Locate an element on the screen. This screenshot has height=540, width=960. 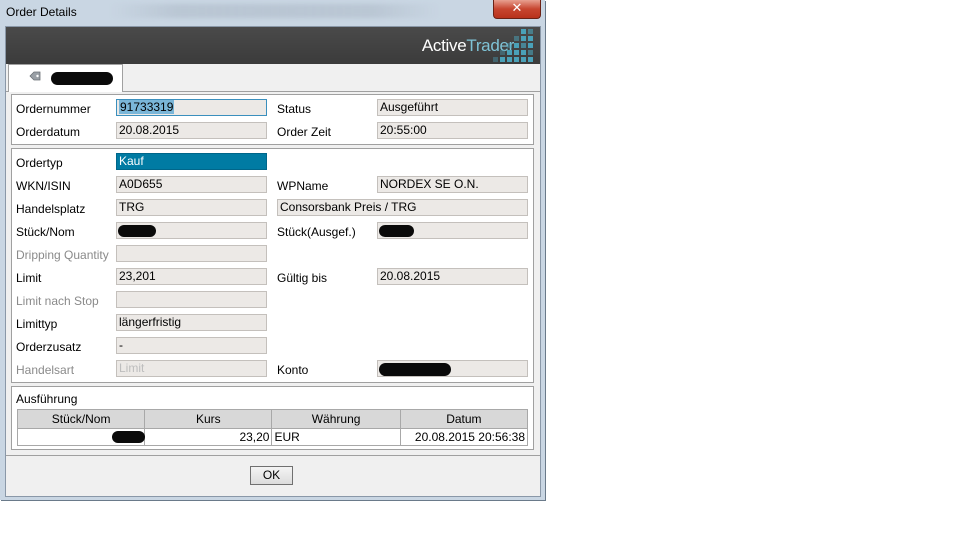
limit-label: Limit is located at coordinates (29, 278).